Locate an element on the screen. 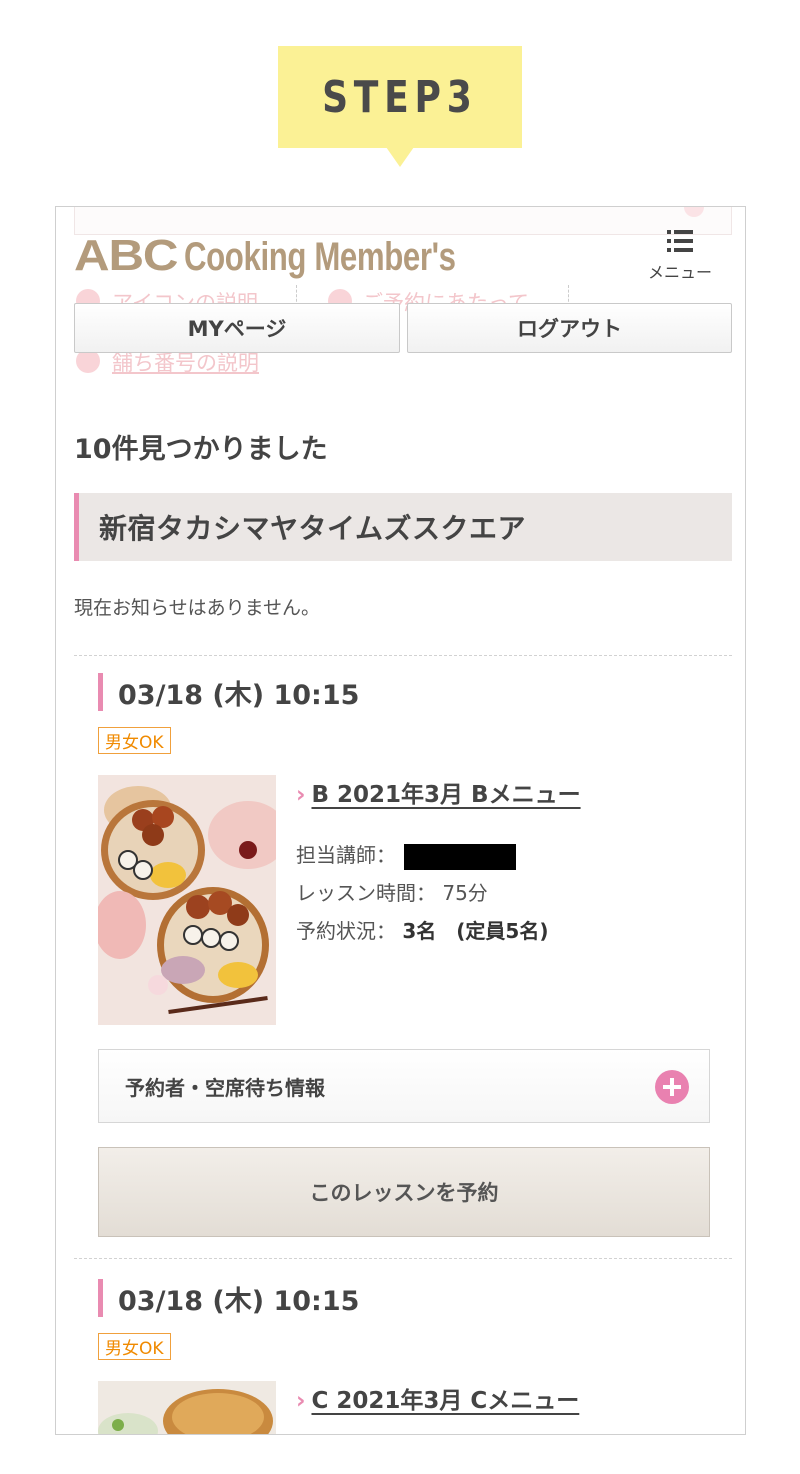 The image size is (800, 1474). status-row: 予約状況： 3名 (定員5名) is located at coordinates (422, 929).